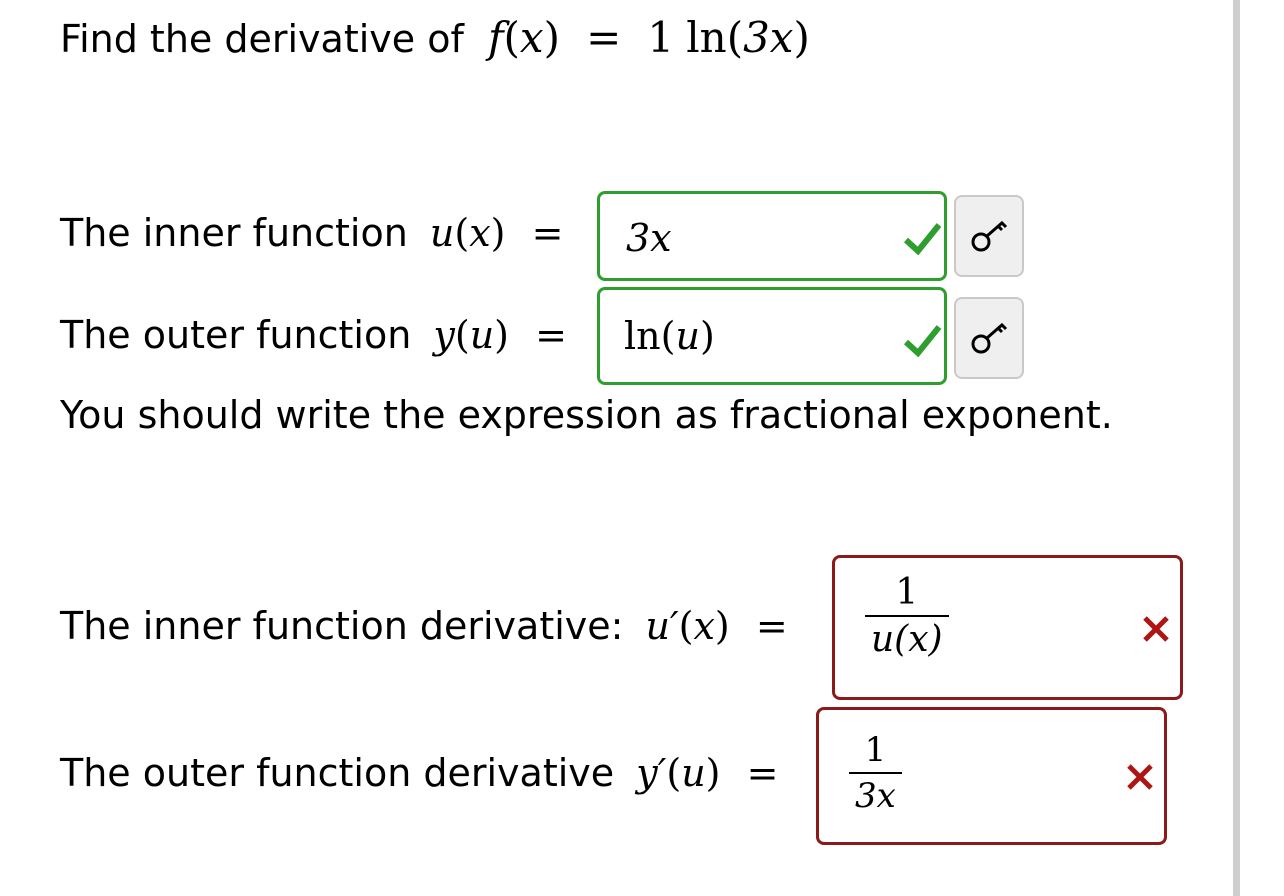 The image size is (1284, 896). What do you see at coordinates (424, 626) in the screenshot?
I see `inner-derivative-label: The inner function derivative: u′(x) =` at bounding box center [424, 626].